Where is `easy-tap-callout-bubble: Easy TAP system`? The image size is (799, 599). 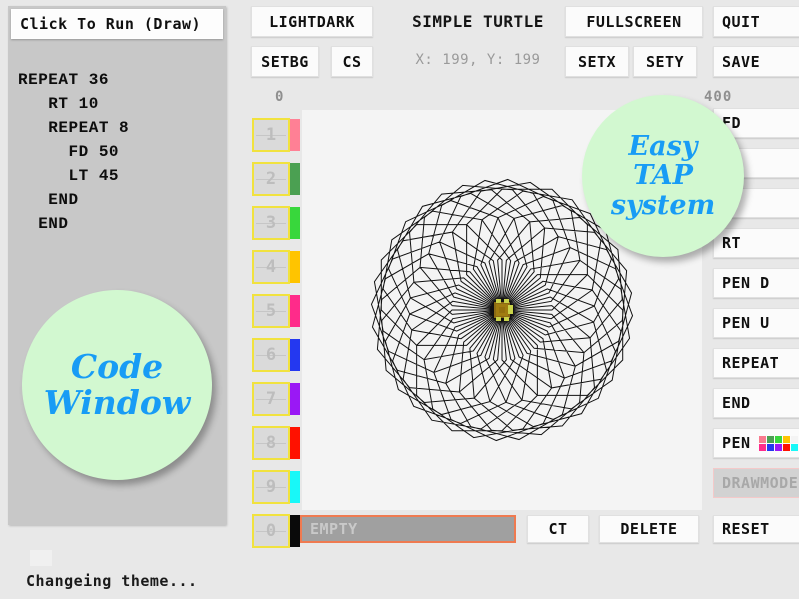
easy-tap-callout-bubble: Easy TAP system is located at coordinates (663, 176).